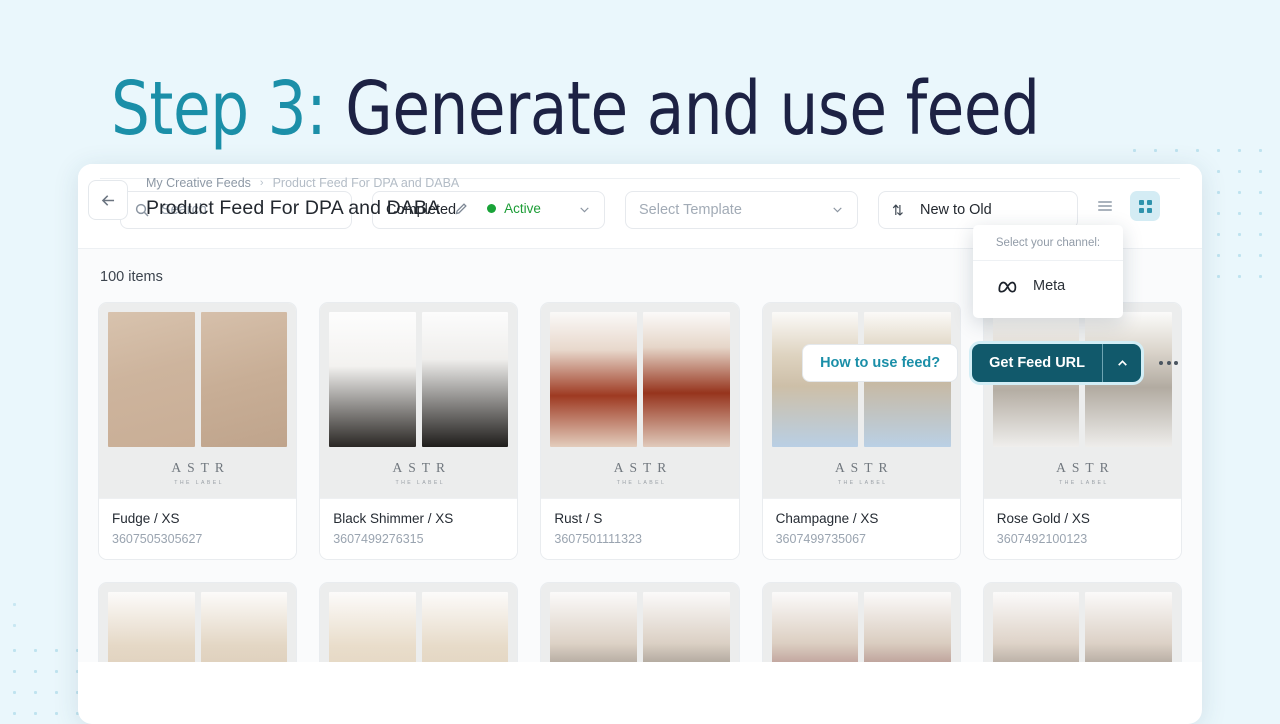 This screenshot has width=1280, height=724. I want to click on product-card: ASTR THE LABEL Fudge / XS 3607505305627, so click(198, 431).